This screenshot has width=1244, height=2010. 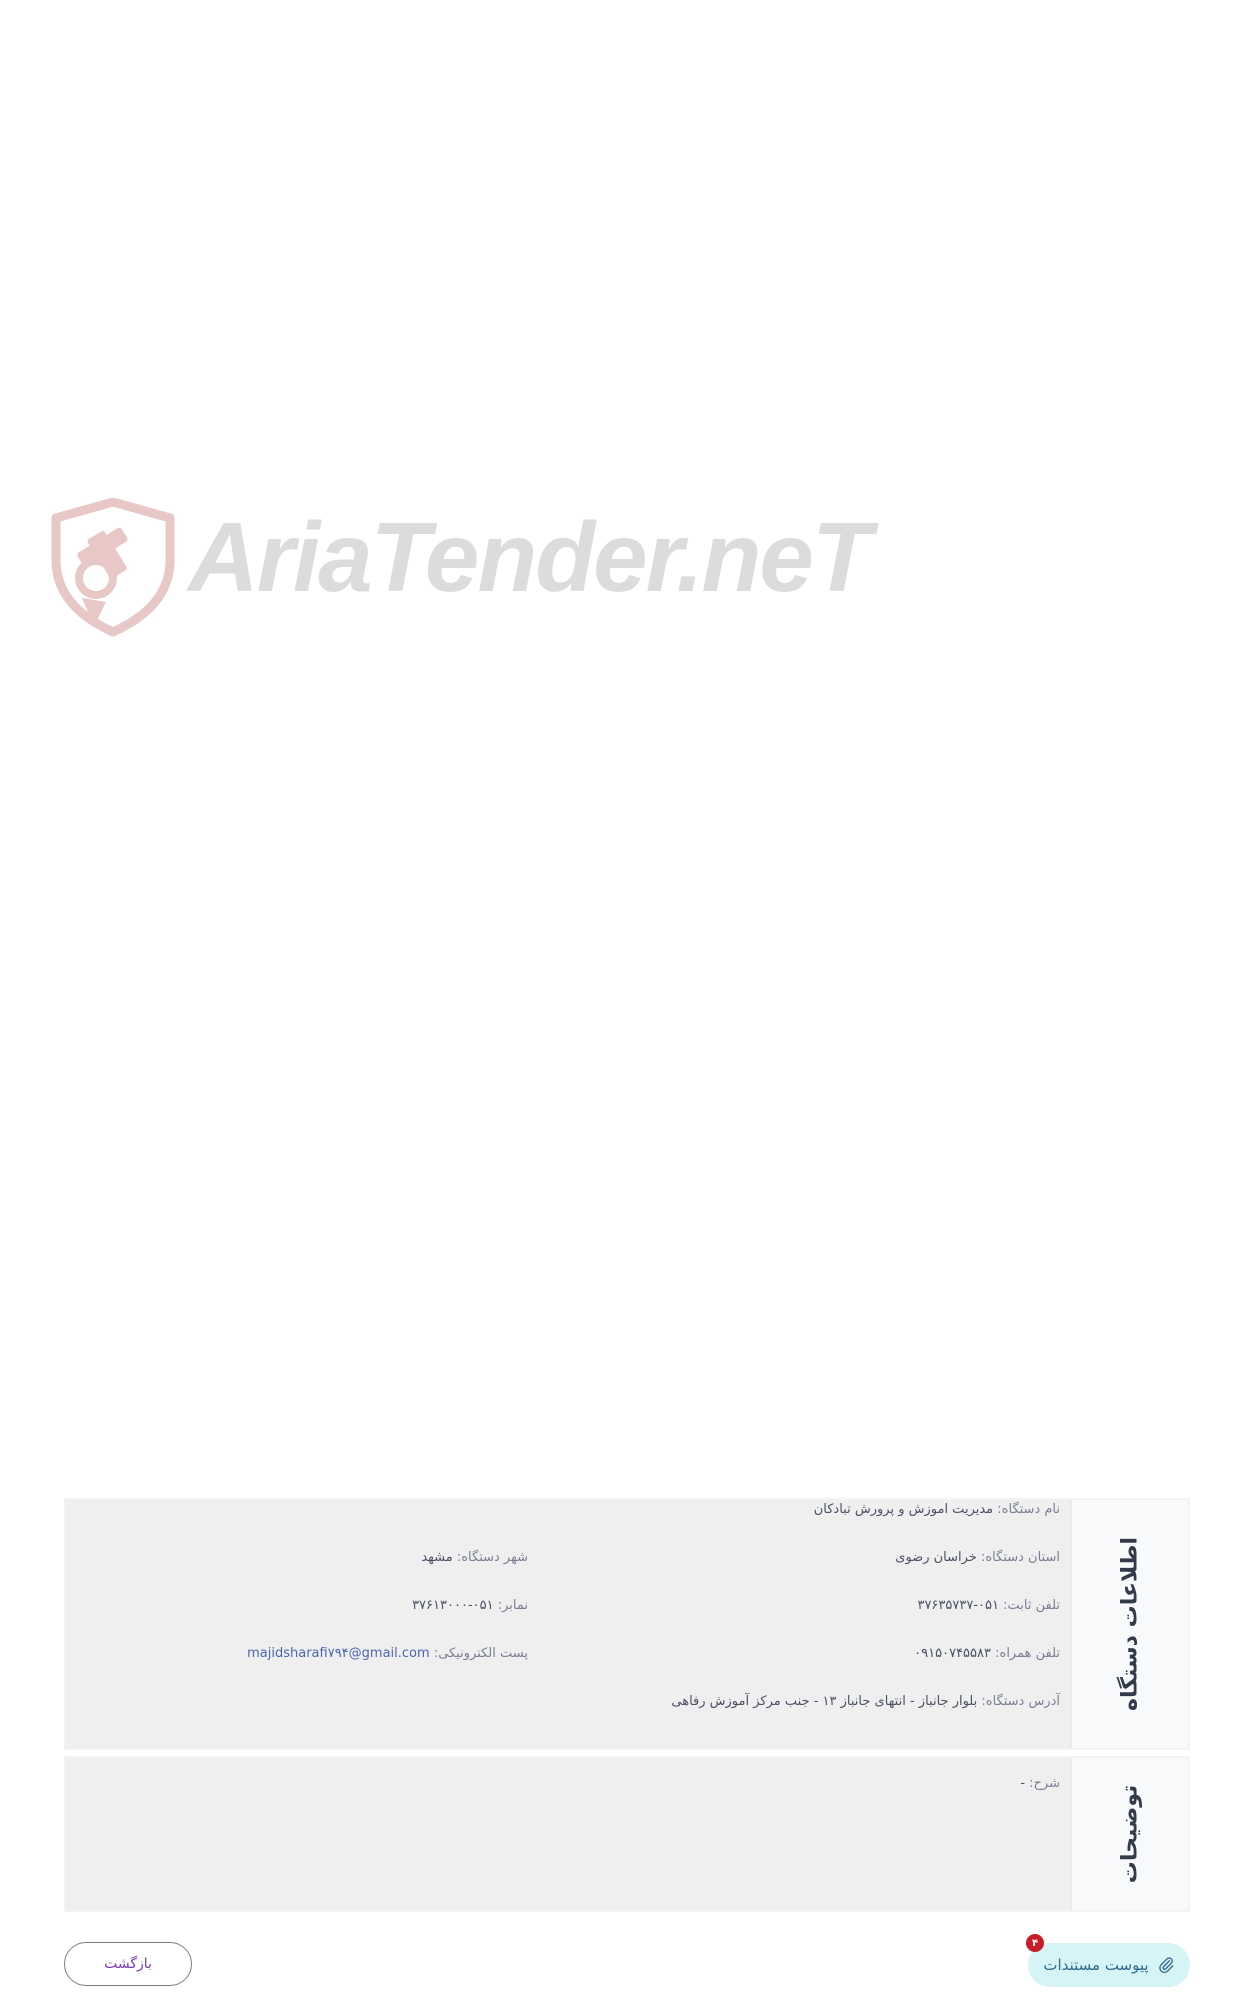 I want to click on attachments-label: پیوست مستندات, so click(x=1096, y=1965).